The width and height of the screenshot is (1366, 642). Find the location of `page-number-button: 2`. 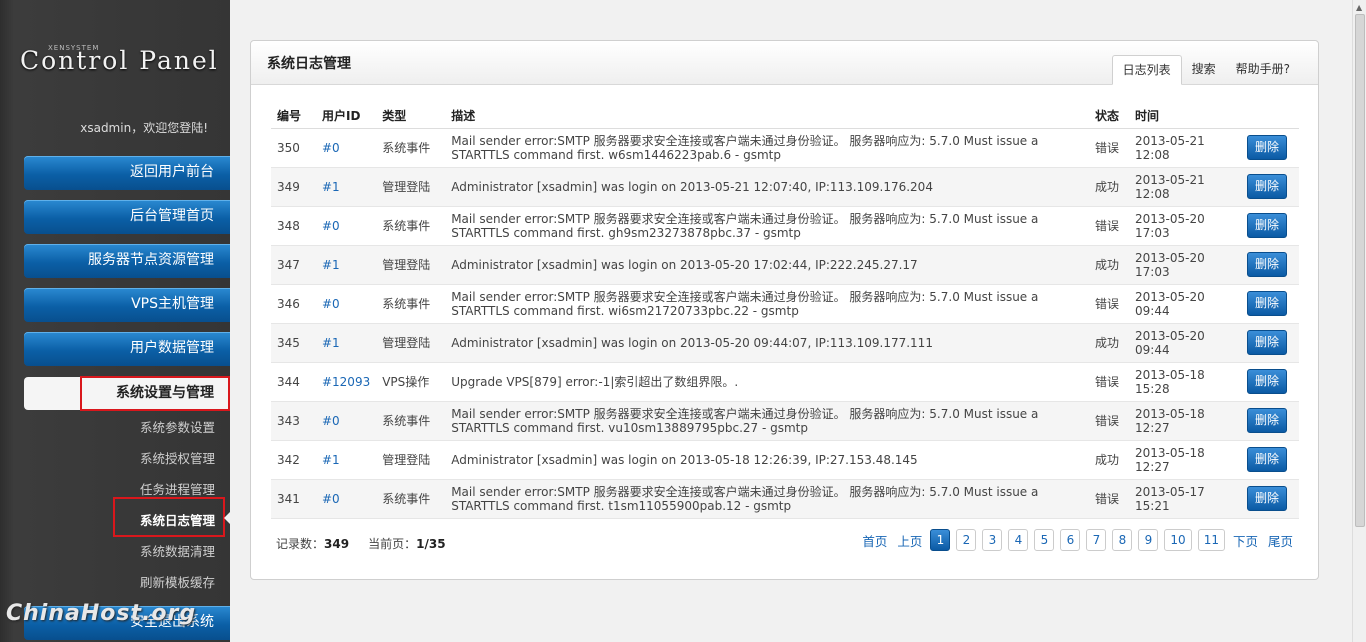

page-number-button: 2 is located at coordinates (966, 540).